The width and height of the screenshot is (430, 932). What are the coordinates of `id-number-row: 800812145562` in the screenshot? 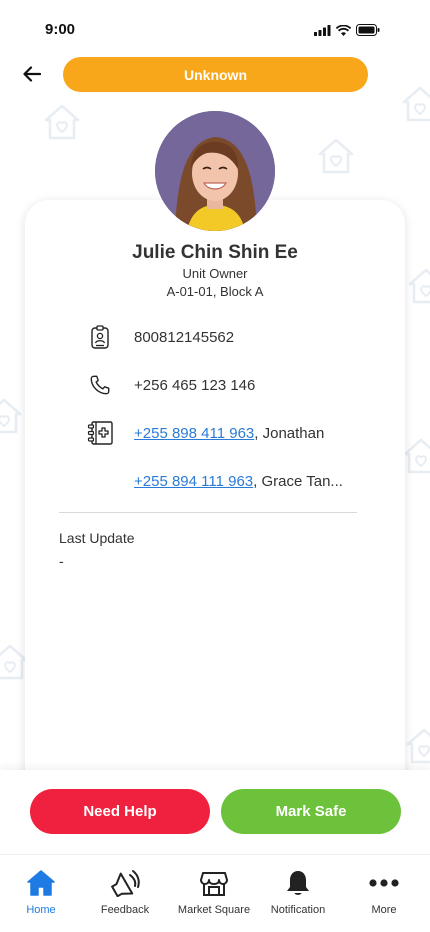 It's located at (230, 337).